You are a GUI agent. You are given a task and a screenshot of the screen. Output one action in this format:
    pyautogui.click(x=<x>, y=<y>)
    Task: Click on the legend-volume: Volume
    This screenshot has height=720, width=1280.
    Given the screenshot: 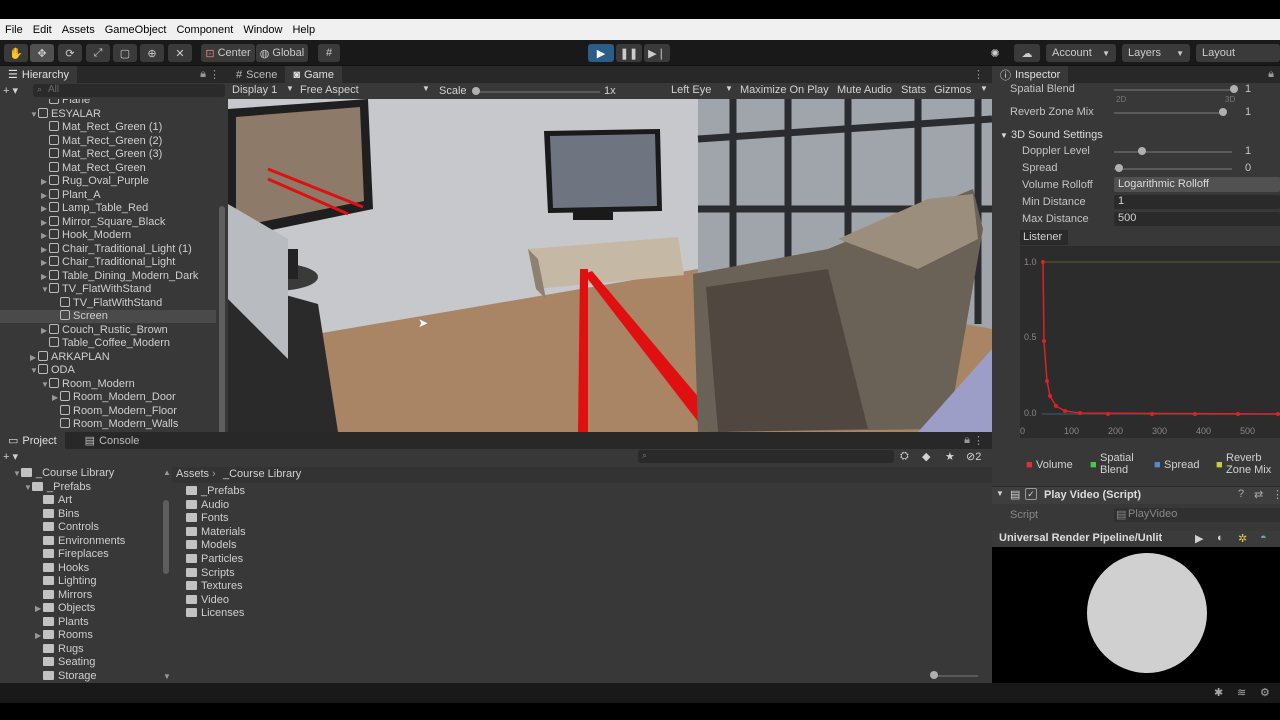 What is the action you would take?
    pyautogui.click(x=1054, y=465)
    